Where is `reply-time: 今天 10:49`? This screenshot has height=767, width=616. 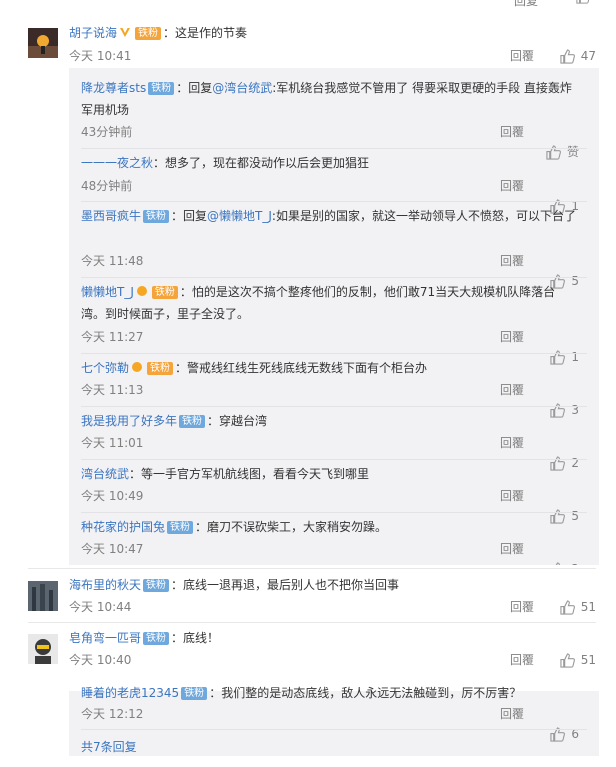
reply-time: 今天 10:49 is located at coordinates (112, 496).